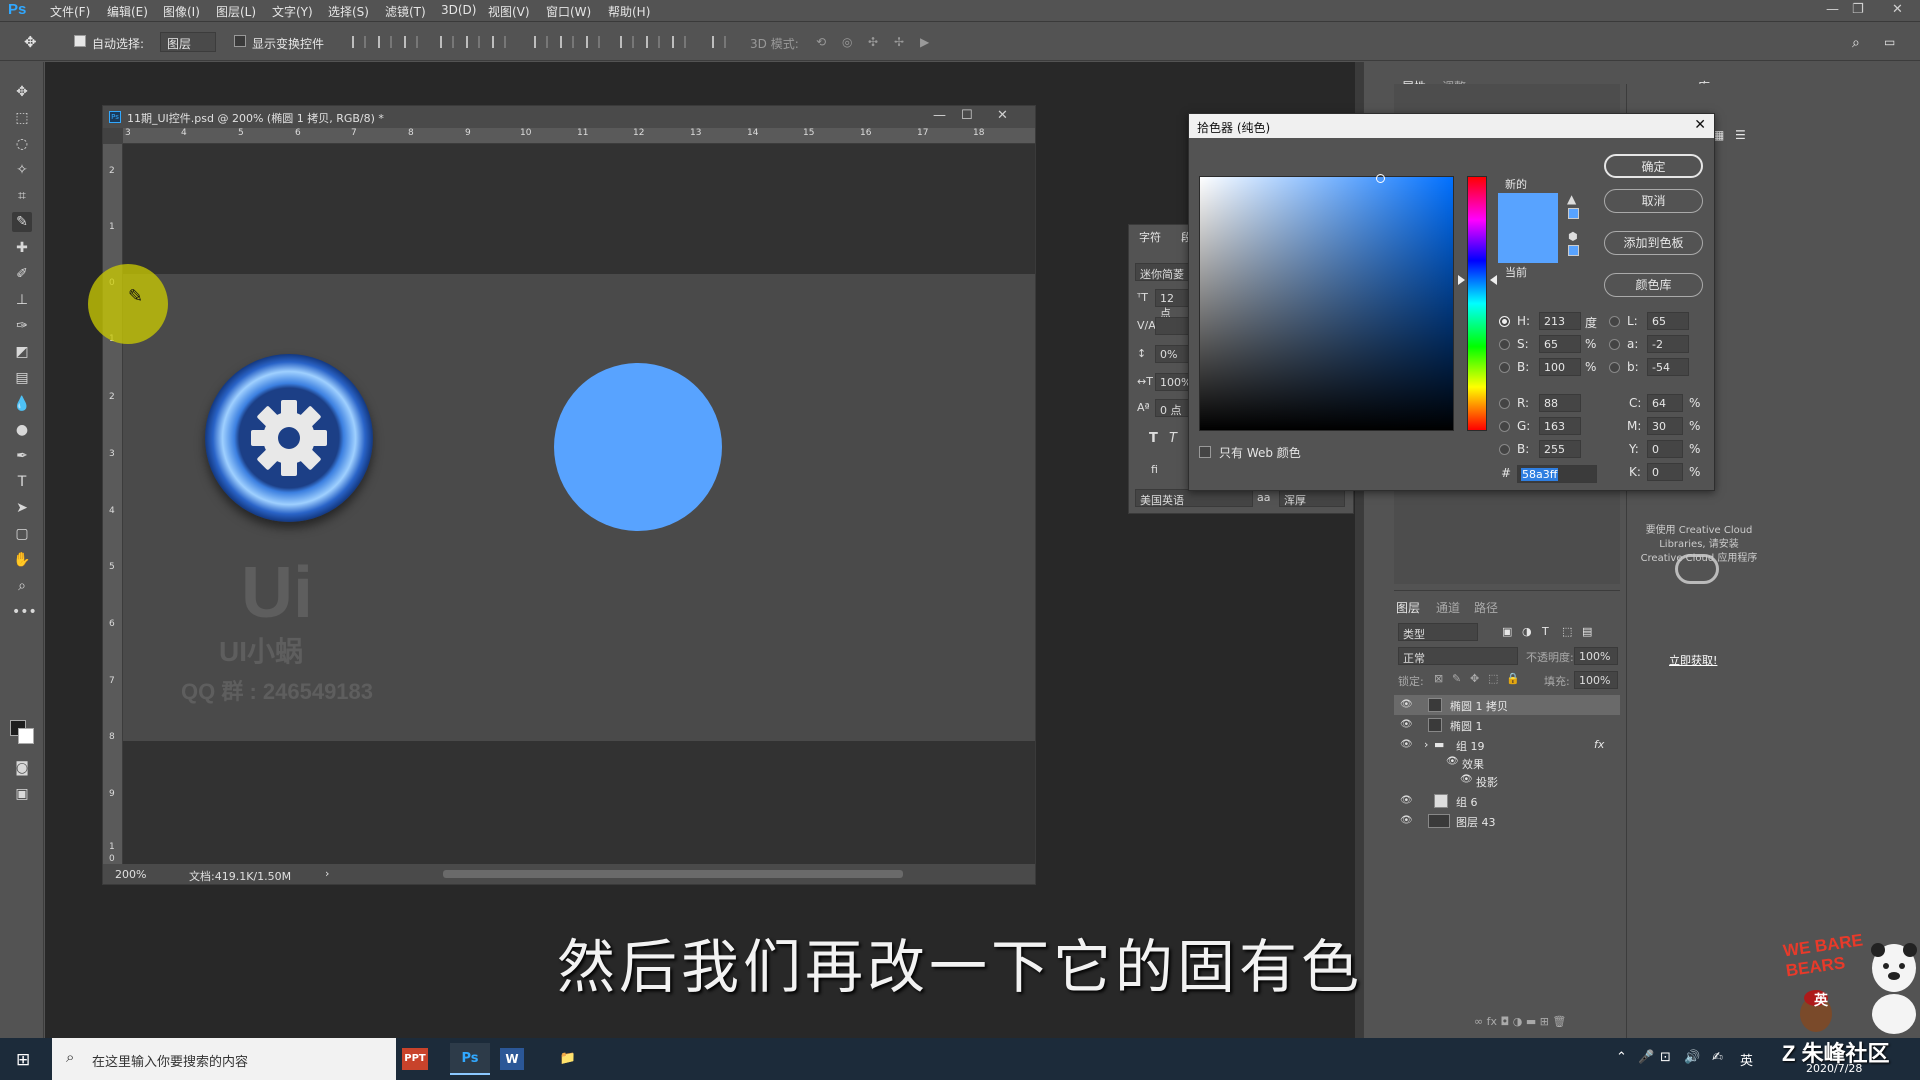 Image resolution: width=1920 pixels, height=1080 pixels. What do you see at coordinates (1002, 115) in the screenshot?
I see `doc-close-button: ✕` at bounding box center [1002, 115].